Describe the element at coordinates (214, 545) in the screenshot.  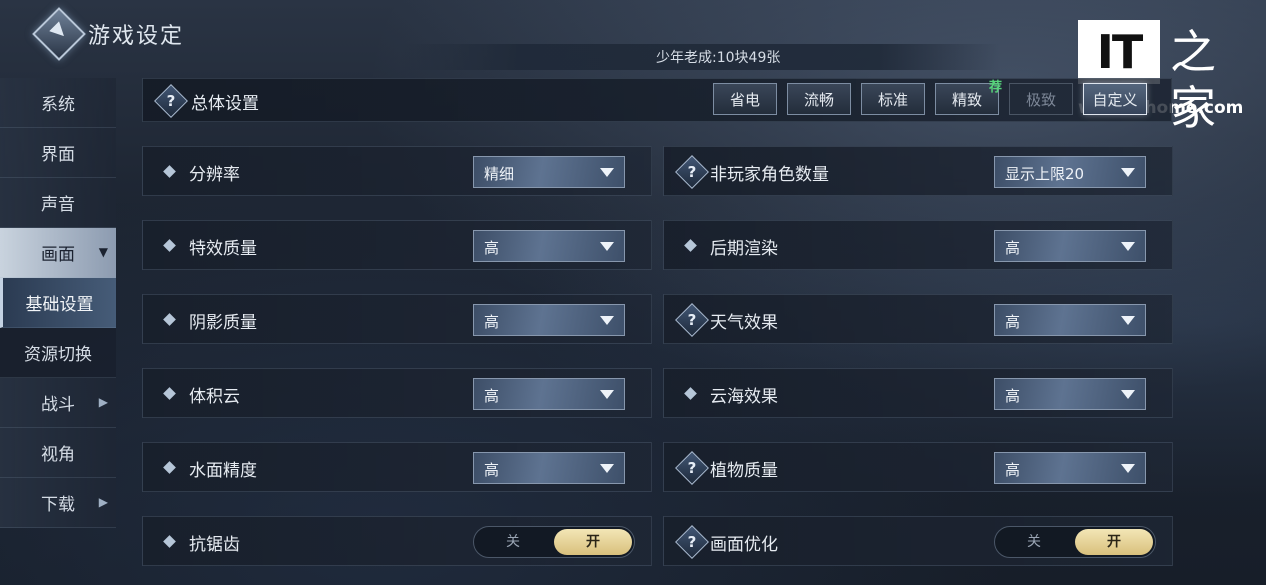
I see `setting-label: 抗锯齿` at that location.